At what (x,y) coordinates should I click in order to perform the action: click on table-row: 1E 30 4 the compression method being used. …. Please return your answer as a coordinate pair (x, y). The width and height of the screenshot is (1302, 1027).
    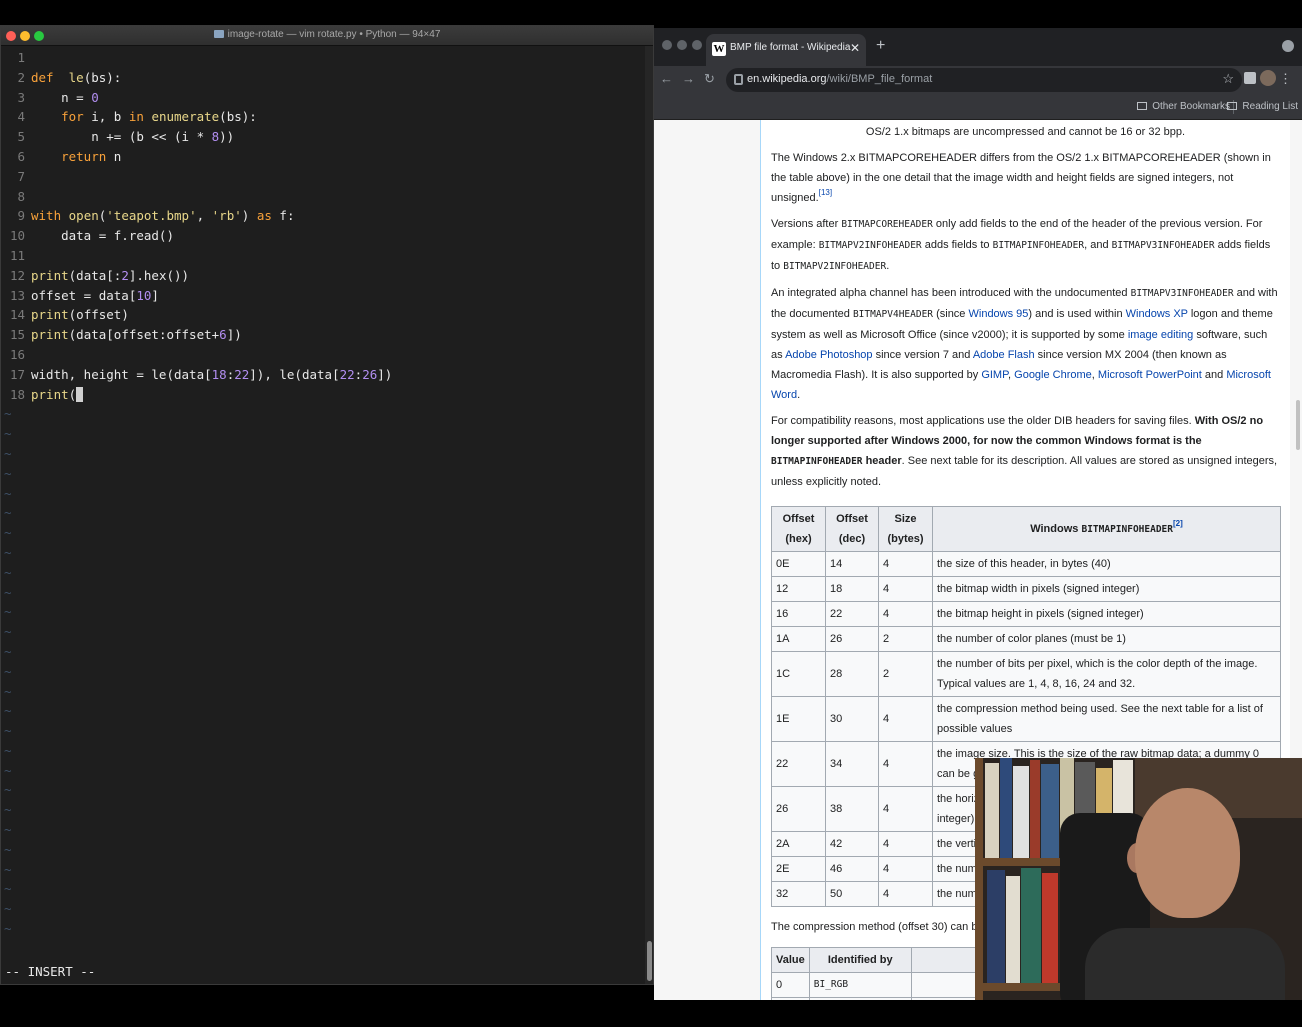
    Looking at the image, I should click on (1026, 719).